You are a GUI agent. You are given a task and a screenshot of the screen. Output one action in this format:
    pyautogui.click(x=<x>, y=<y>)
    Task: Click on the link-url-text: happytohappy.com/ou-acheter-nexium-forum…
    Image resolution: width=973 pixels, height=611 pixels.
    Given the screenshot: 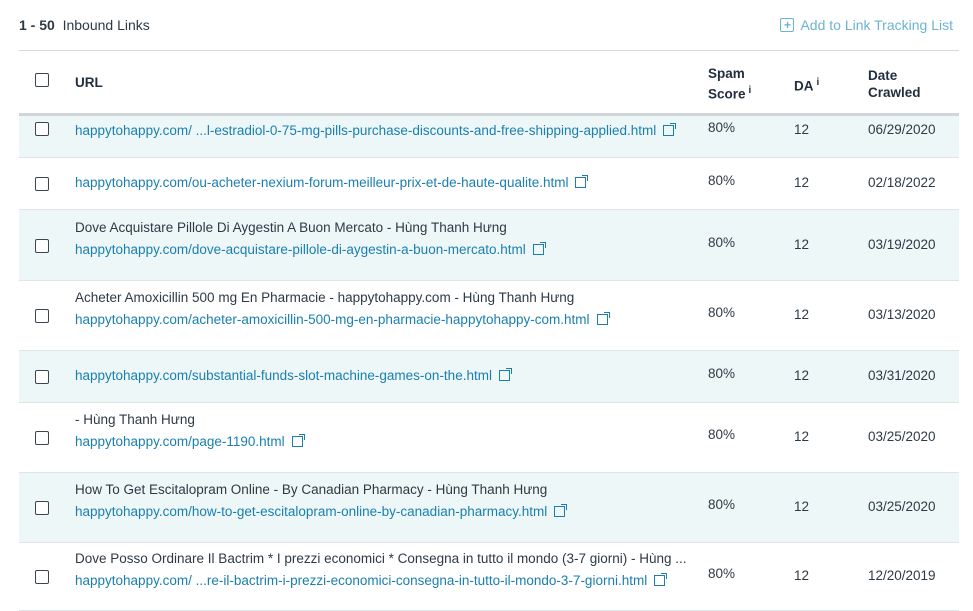 What is the action you would take?
    pyautogui.click(x=321, y=182)
    